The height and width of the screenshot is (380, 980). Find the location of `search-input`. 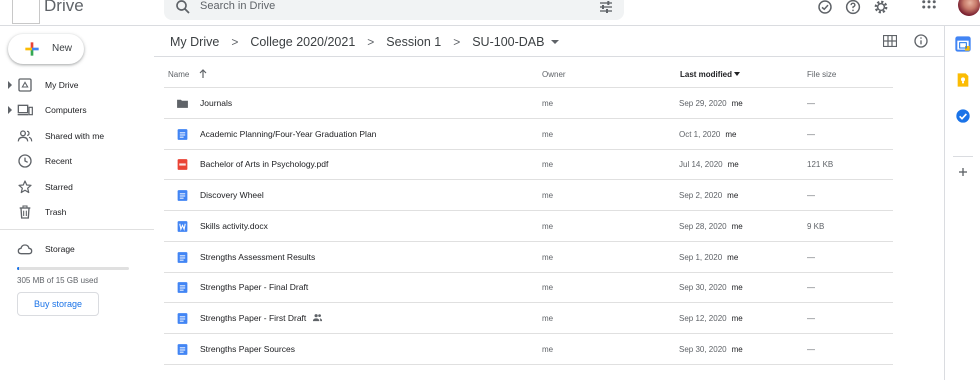

search-input is located at coordinates (390, 6).